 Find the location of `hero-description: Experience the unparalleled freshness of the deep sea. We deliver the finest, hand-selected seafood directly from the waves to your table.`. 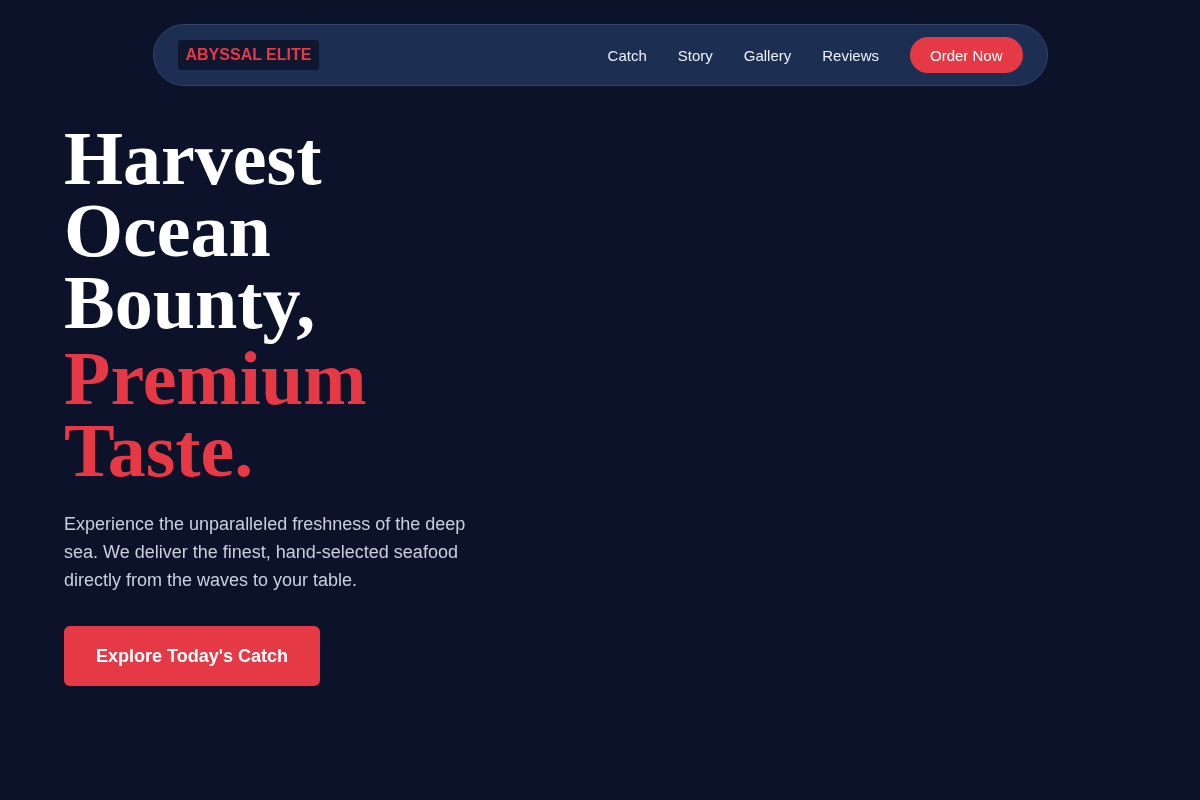

hero-description: Experience the unparalleled freshness of the deep sea. We deliver the finest, hand-selected seafood directly from the waves to your table. is located at coordinates (265, 552).